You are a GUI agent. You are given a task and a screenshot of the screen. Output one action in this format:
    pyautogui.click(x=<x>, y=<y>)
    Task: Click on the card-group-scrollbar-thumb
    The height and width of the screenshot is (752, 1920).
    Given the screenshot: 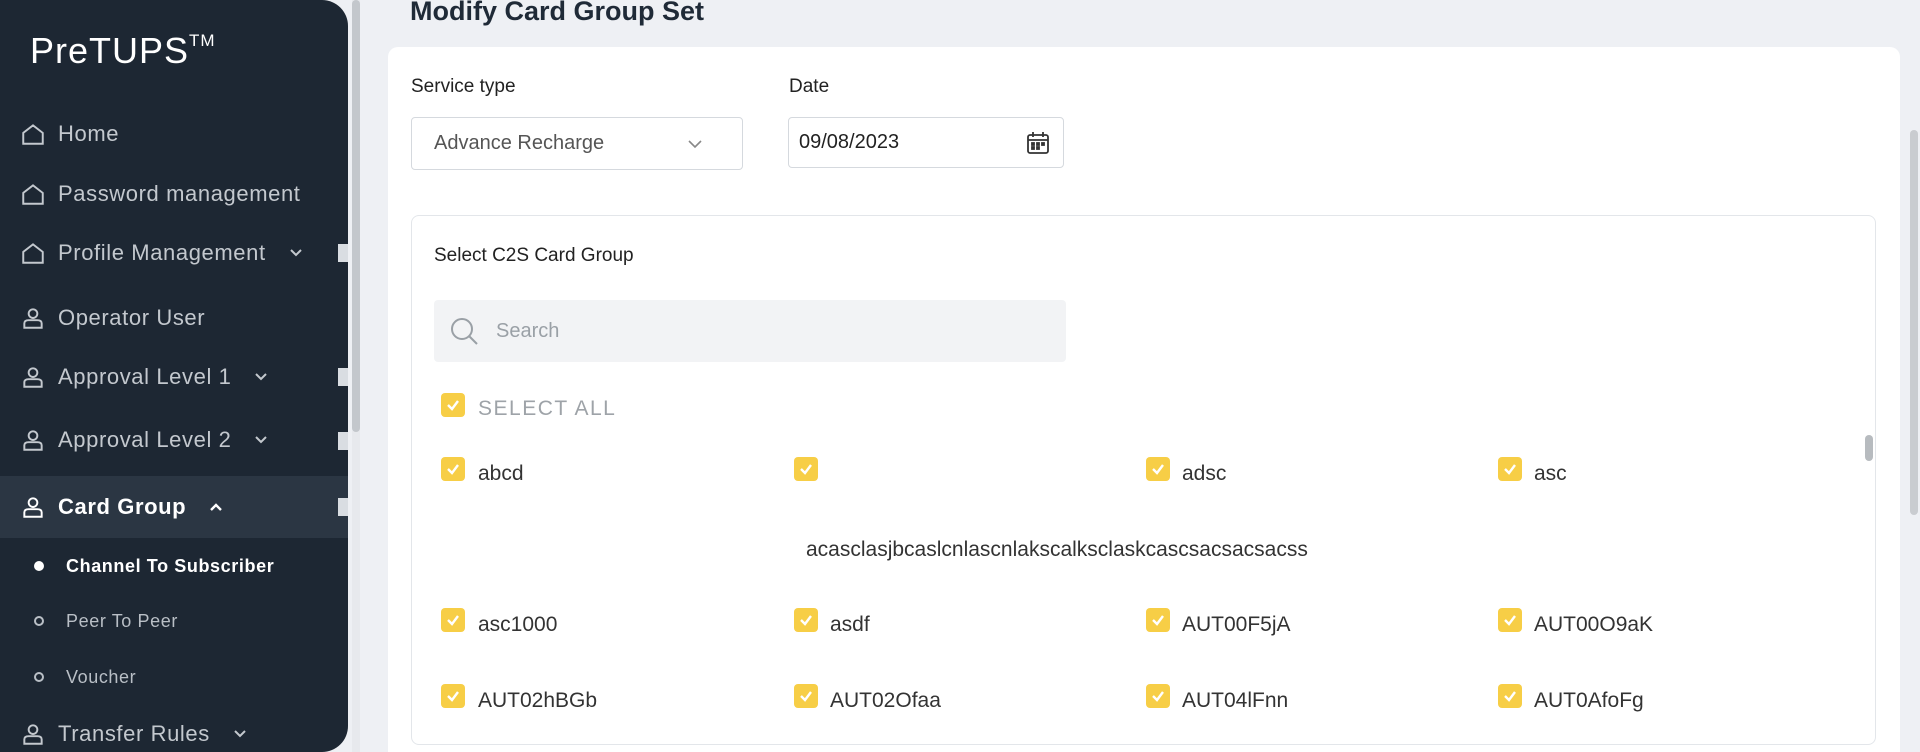 What is the action you would take?
    pyautogui.click(x=1869, y=448)
    